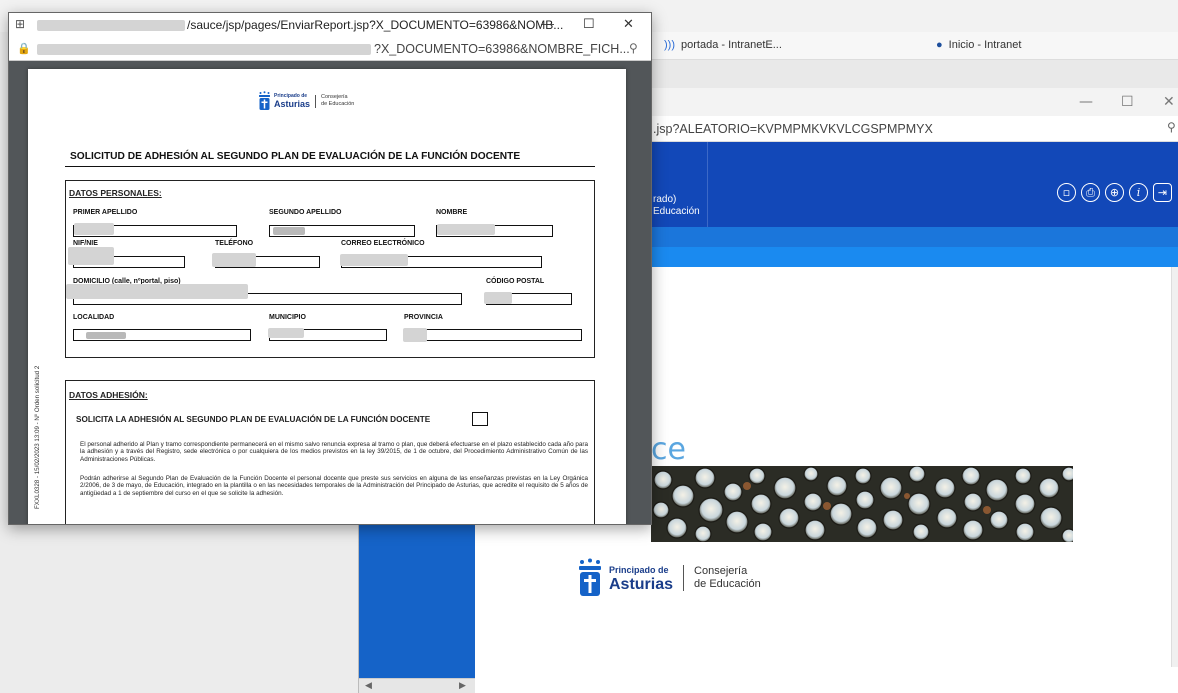 Image resolution: width=1178 pixels, height=693 pixels. What do you see at coordinates (1114, 192) in the screenshot?
I see `target-icon: ⊕` at bounding box center [1114, 192].